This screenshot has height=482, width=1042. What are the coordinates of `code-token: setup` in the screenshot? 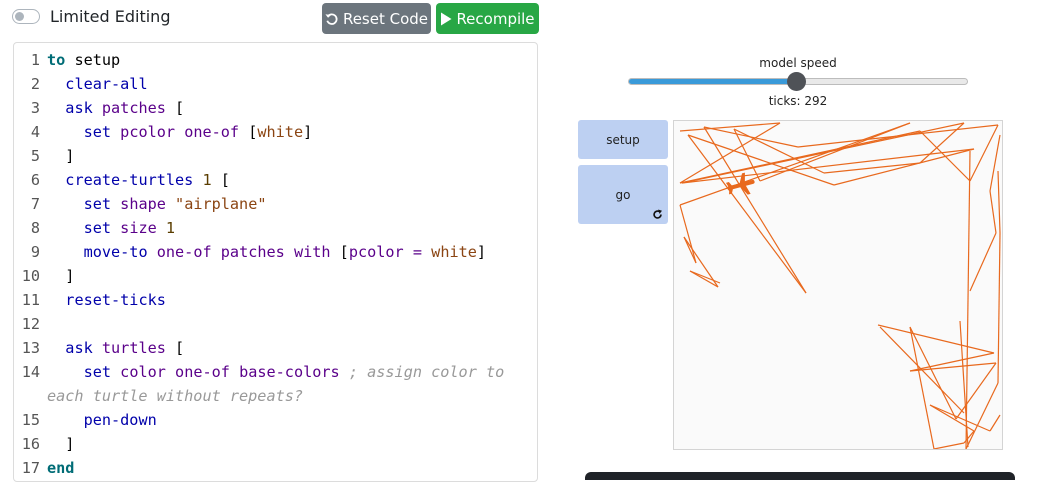 It's located at (93, 60).